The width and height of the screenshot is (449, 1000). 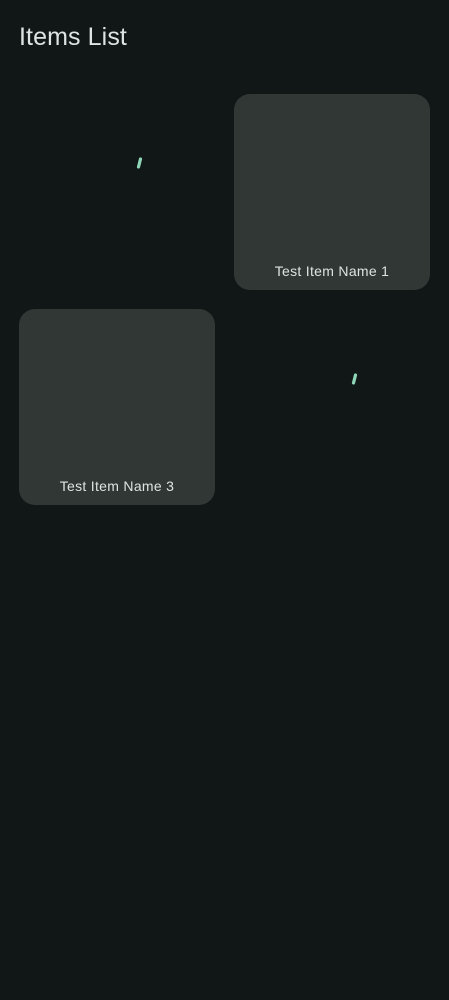 I want to click on item-name-label: Test Item Name 1, so click(x=332, y=271).